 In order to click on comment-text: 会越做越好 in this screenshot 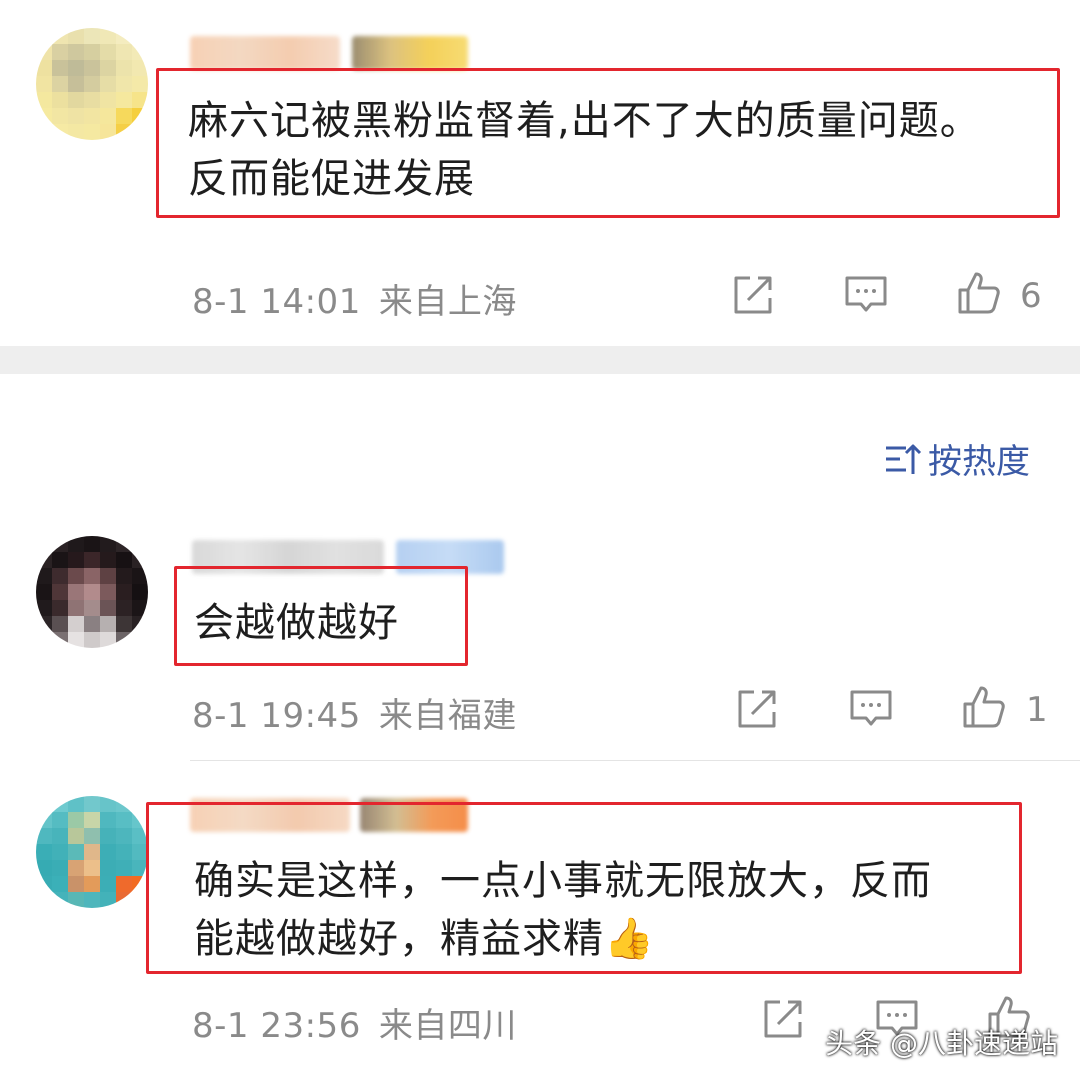, I will do `click(324, 623)`.